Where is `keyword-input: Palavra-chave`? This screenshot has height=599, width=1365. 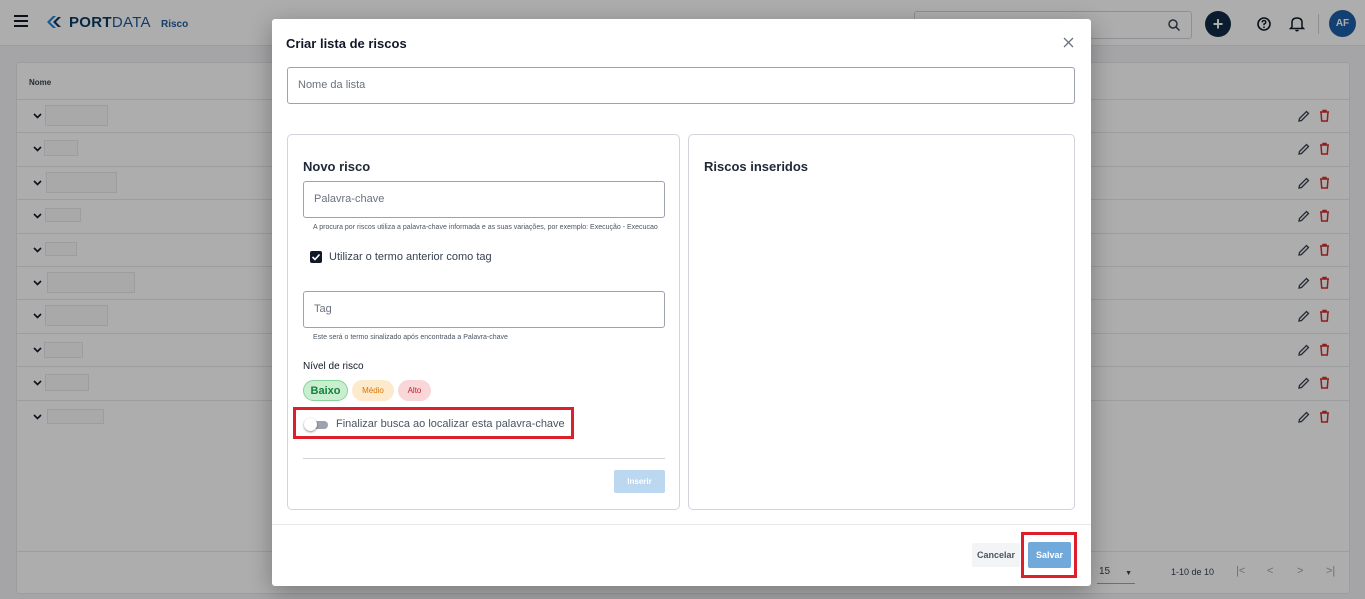
keyword-input: Palavra-chave is located at coordinates (484, 199).